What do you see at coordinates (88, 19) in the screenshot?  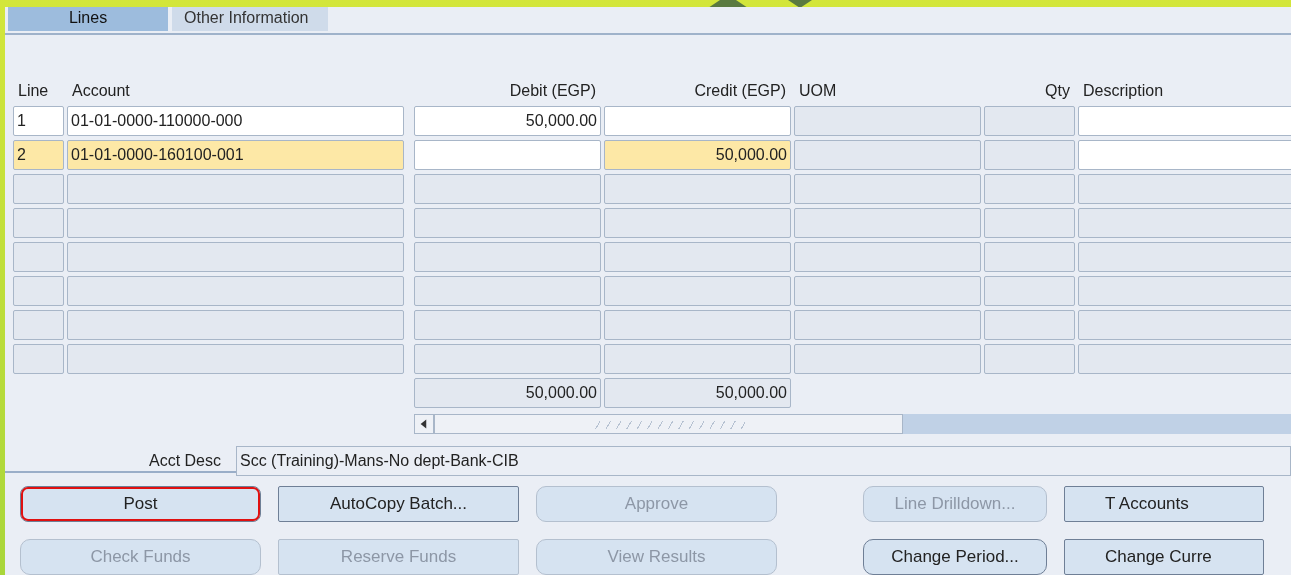 I see `tab: Lines` at bounding box center [88, 19].